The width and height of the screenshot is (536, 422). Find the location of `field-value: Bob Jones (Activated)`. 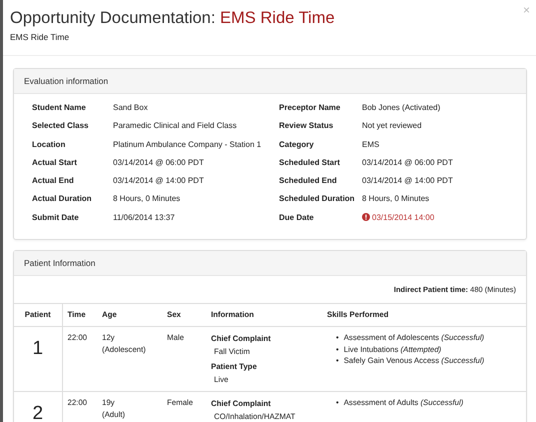

field-value: Bob Jones (Activated) is located at coordinates (402, 108).